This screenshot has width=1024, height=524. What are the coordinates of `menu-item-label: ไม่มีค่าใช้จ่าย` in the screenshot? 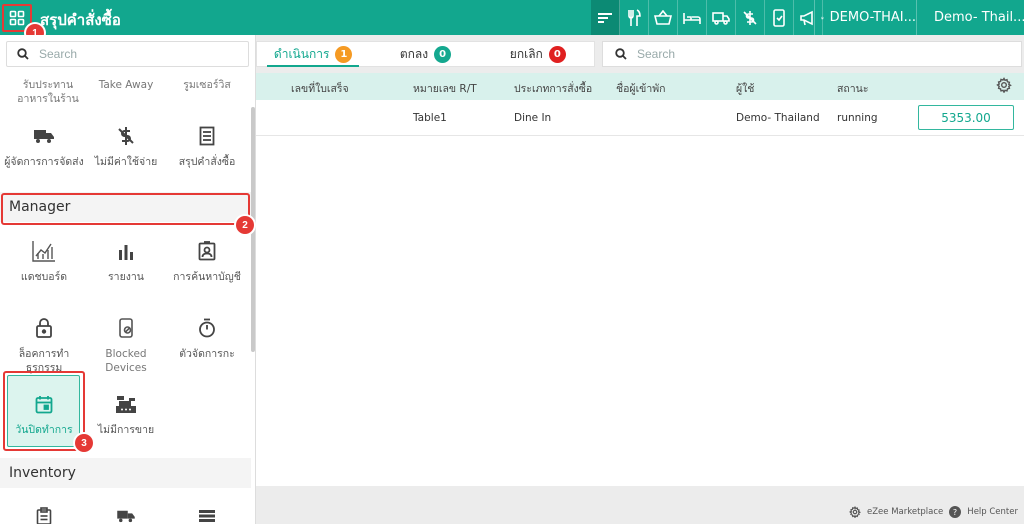 It's located at (126, 162).